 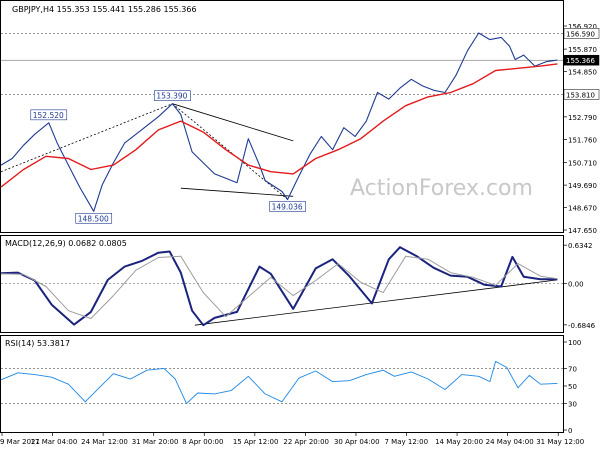 What do you see at coordinates (582, 164) in the screenshot?
I see `price-y-tick-label: 150.710` at bounding box center [582, 164].